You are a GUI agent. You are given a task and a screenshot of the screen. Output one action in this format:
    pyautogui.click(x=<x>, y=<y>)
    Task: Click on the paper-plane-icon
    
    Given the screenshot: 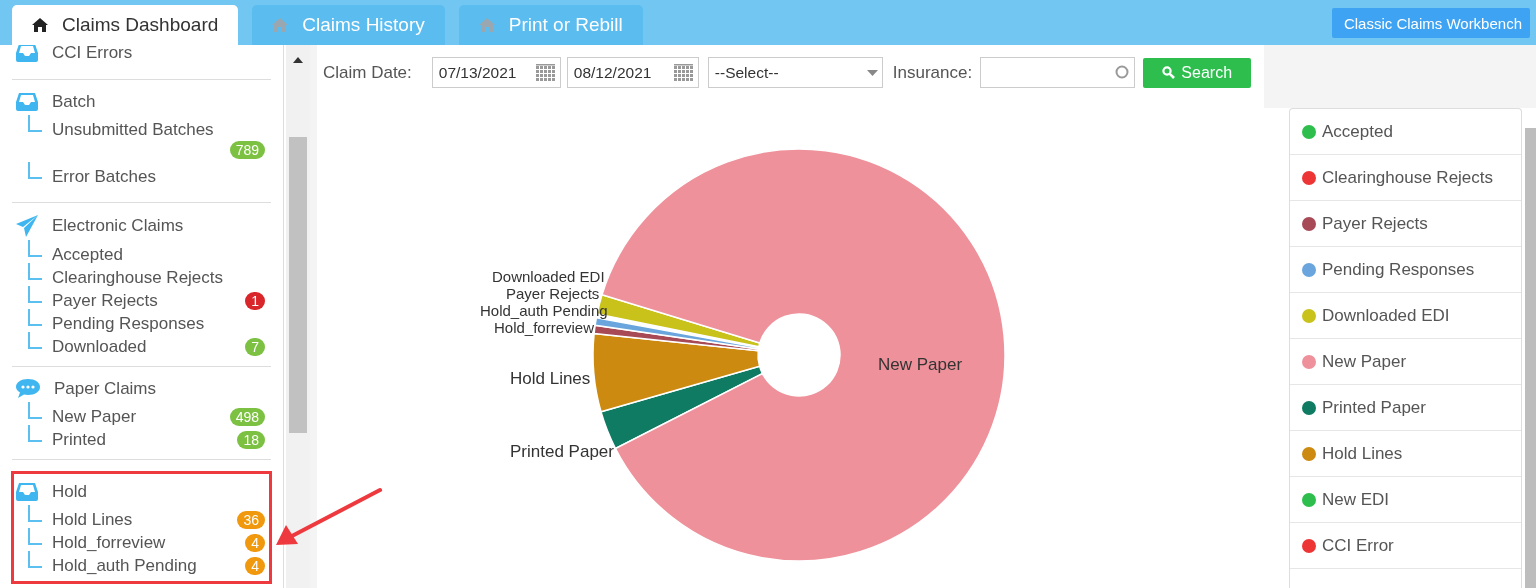 What is the action you would take?
    pyautogui.click(x=27, y=226)
    